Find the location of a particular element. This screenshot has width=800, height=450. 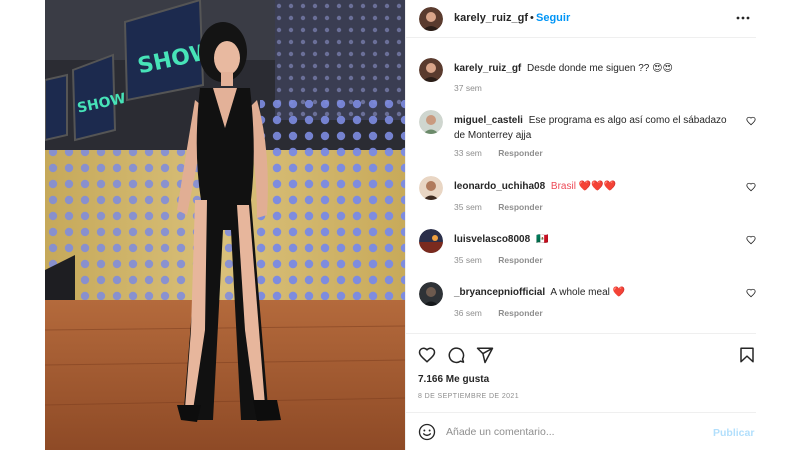

comment-meta: 33 sem Responder is located at coordinates (498, 153).